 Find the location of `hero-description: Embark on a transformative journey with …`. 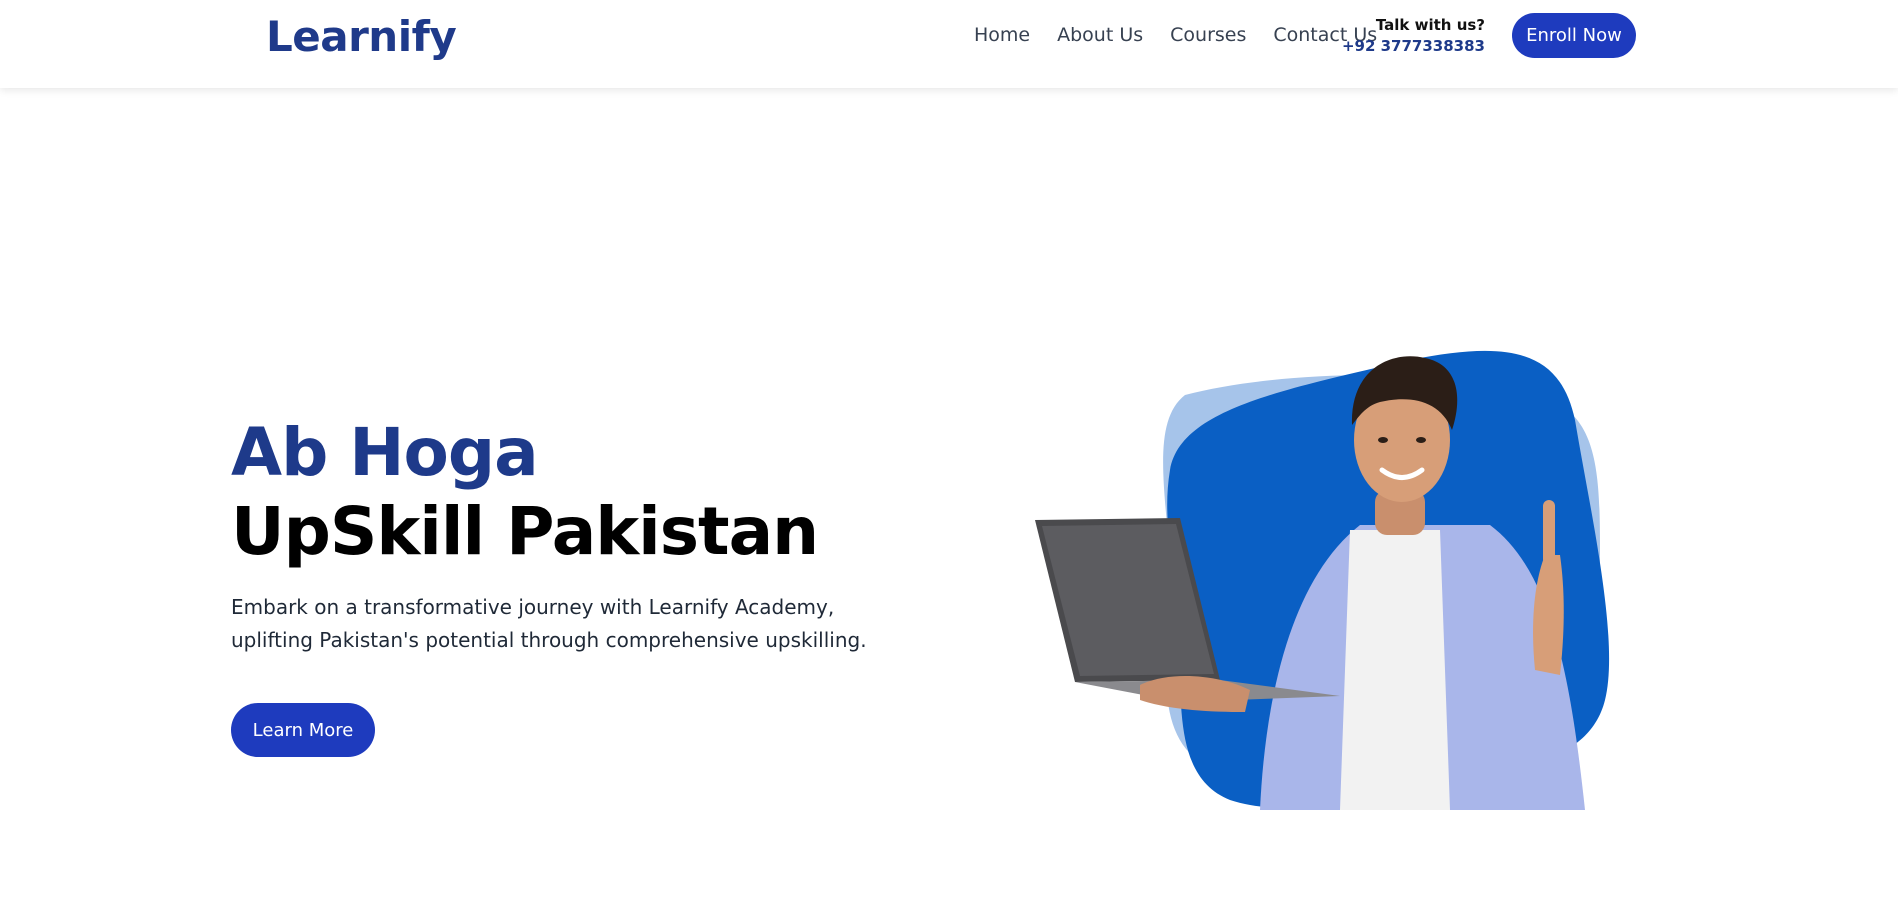

hero-description: Embark on a transformative journey with … is located at coordinates (549, 623).